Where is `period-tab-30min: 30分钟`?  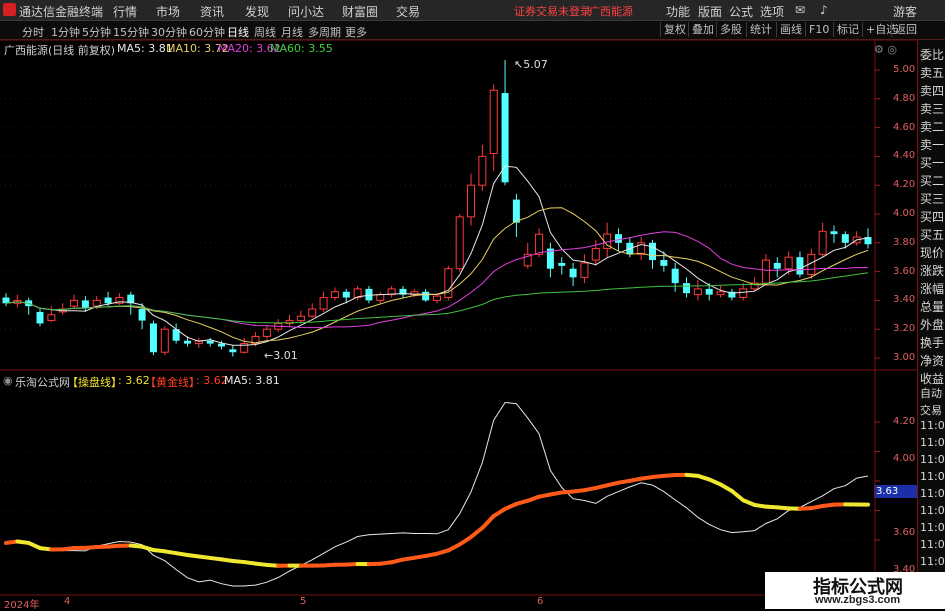 period-tab-30min: 30分钟 is located at coordinates (169, 32).